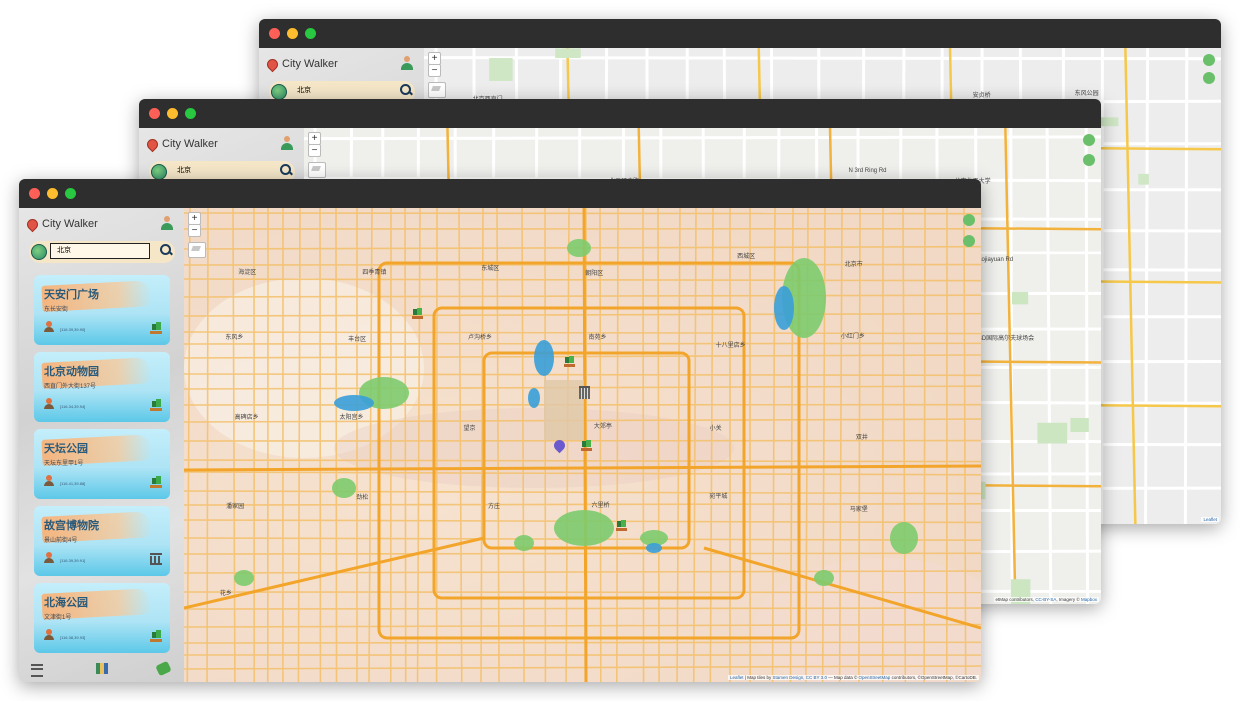 This screenshot has width=1240, height=701. I want to click on museum-marker-icon, so click(584, 392).